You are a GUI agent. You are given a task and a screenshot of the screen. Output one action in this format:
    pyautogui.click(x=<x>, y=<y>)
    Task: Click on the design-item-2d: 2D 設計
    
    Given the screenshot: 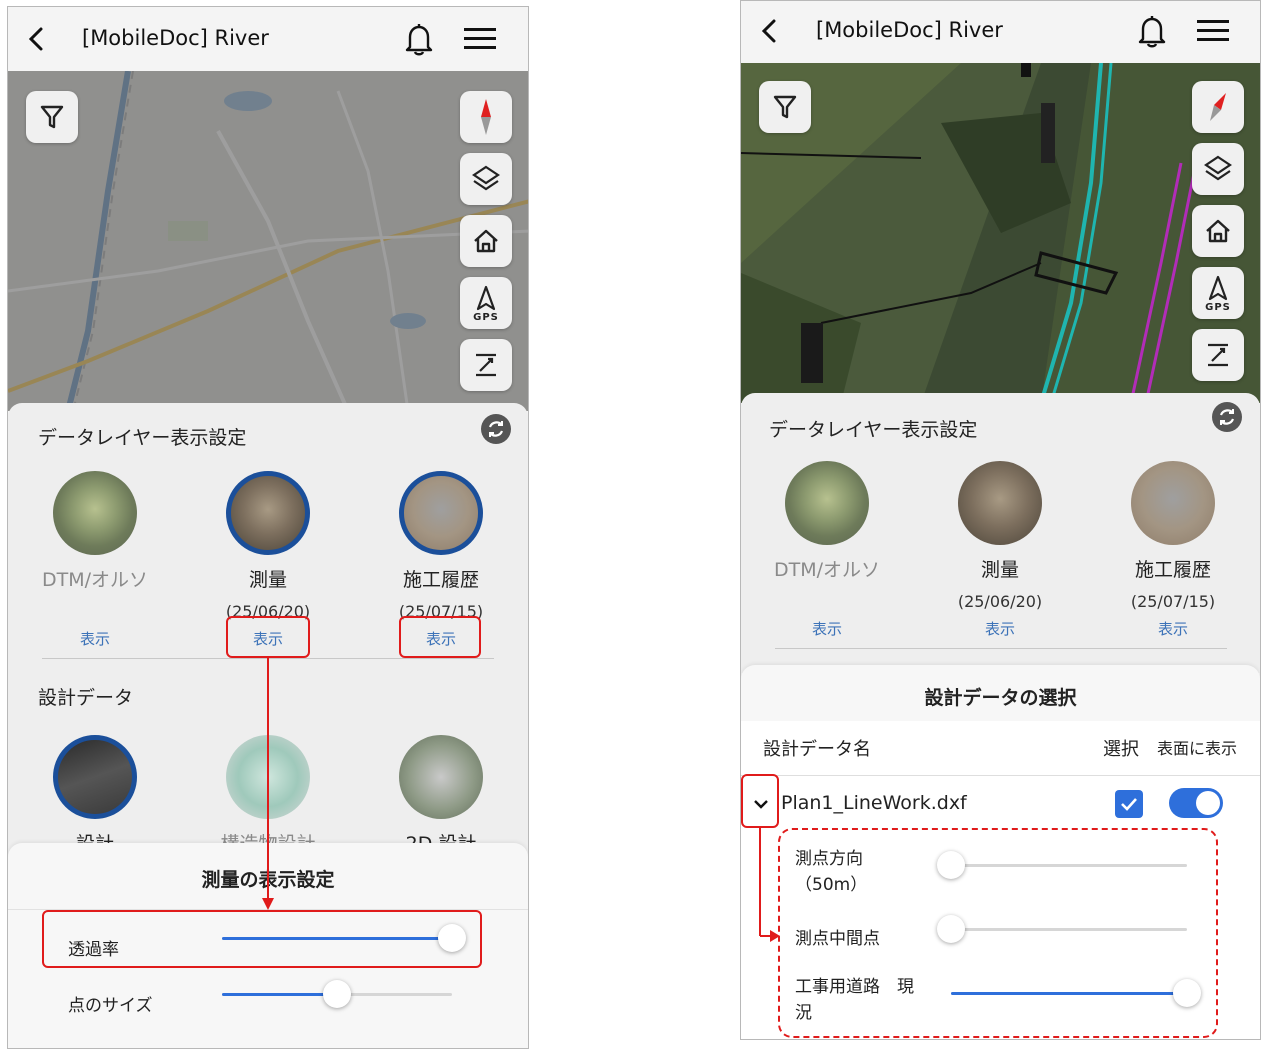 What is the action you would take?
    pyautogui.click(x=441, y=795)
    